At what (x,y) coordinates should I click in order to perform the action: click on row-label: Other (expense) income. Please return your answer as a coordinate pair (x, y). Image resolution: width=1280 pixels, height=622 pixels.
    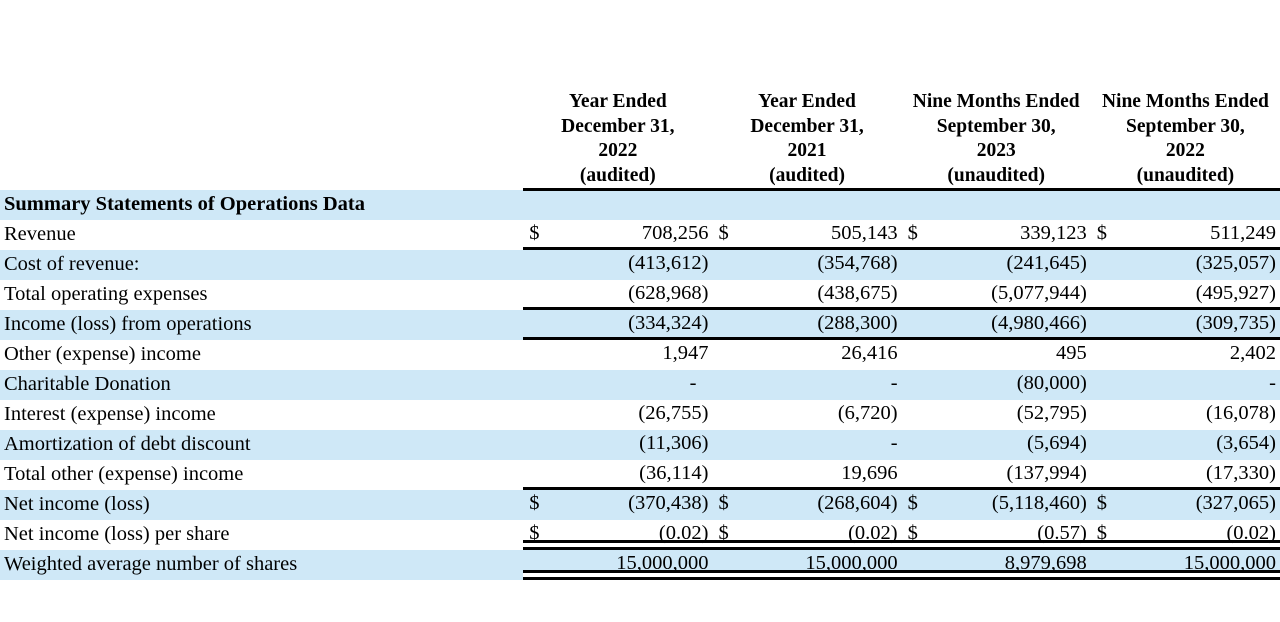
    Looking at the image, I should click on (102, 353).